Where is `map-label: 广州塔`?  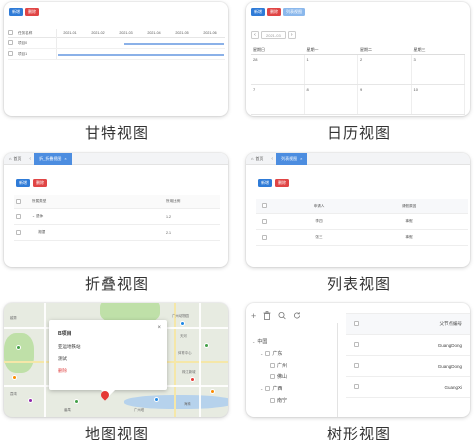 map-label: 广州塔 is located at coordinates (139, 410).